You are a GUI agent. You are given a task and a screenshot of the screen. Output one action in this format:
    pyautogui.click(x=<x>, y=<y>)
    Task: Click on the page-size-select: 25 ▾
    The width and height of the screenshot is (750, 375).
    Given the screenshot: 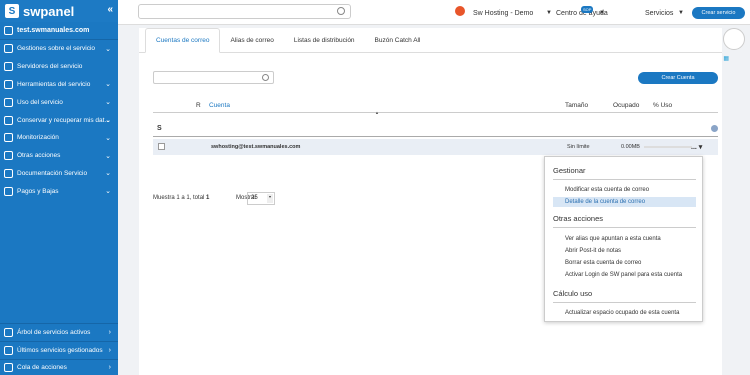 What is the action you would take?
    pyautogui.click(x=261, y=198)
    